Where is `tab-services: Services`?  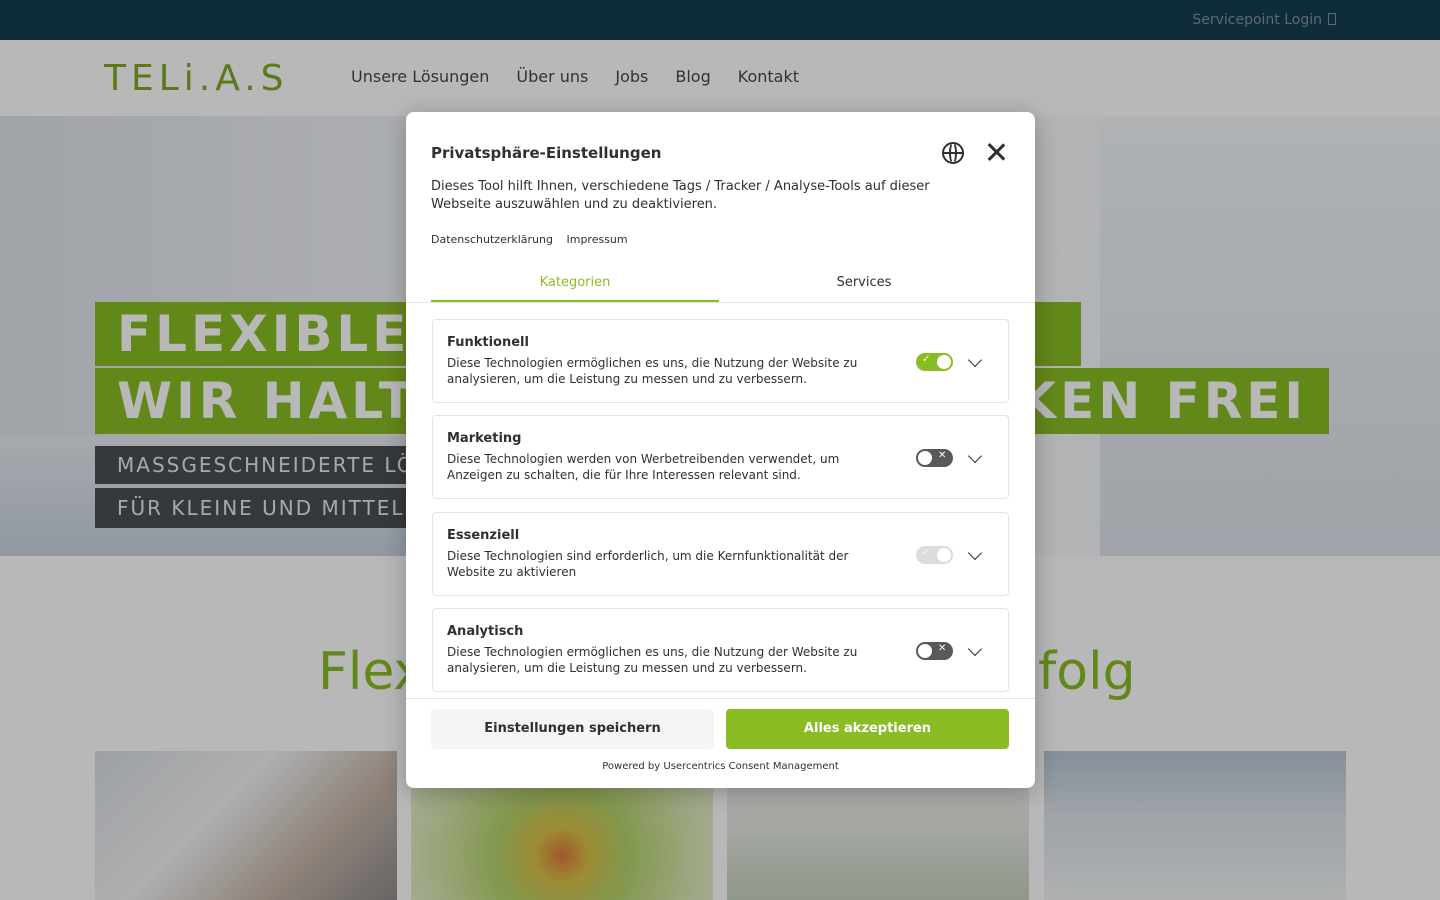
tab-services: Services is located at coordinates (864, 287).